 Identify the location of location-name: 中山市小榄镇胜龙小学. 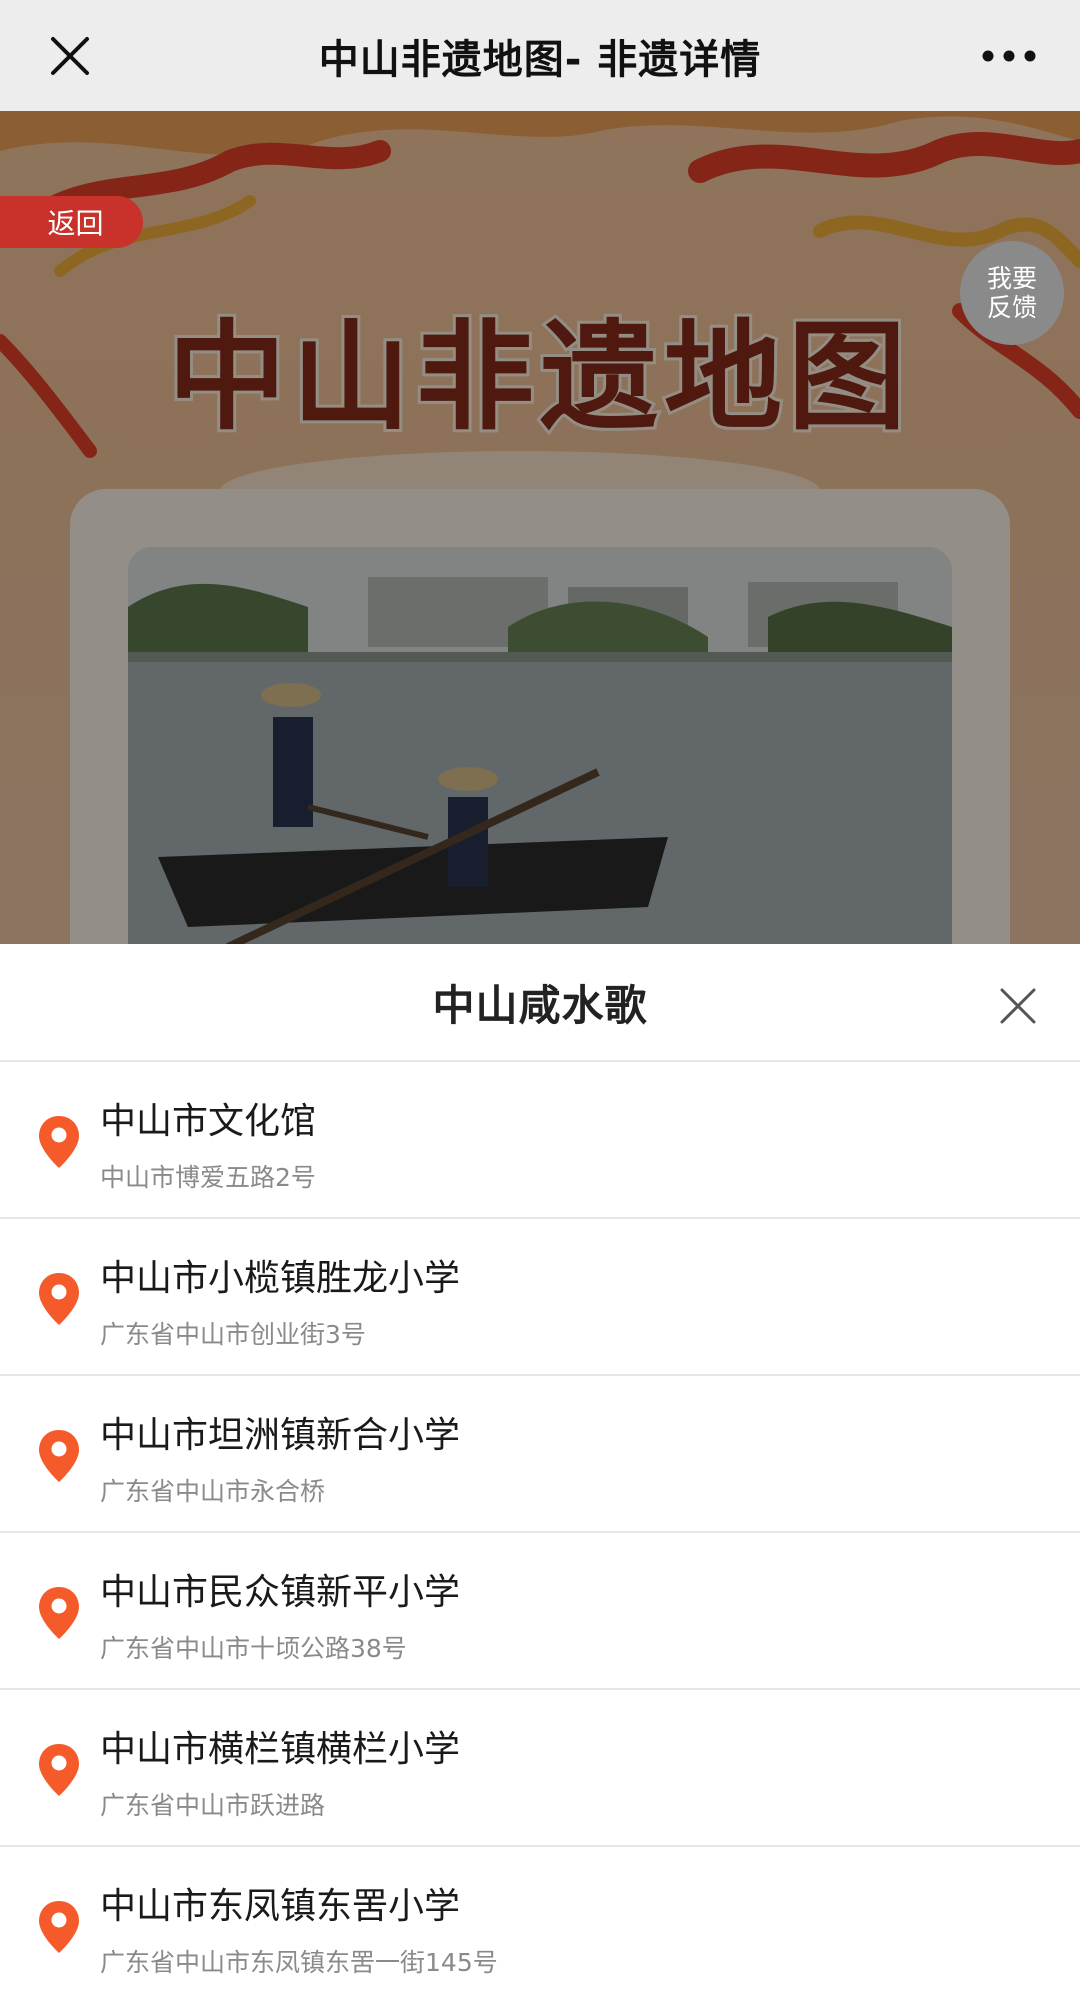
(280, 1278).